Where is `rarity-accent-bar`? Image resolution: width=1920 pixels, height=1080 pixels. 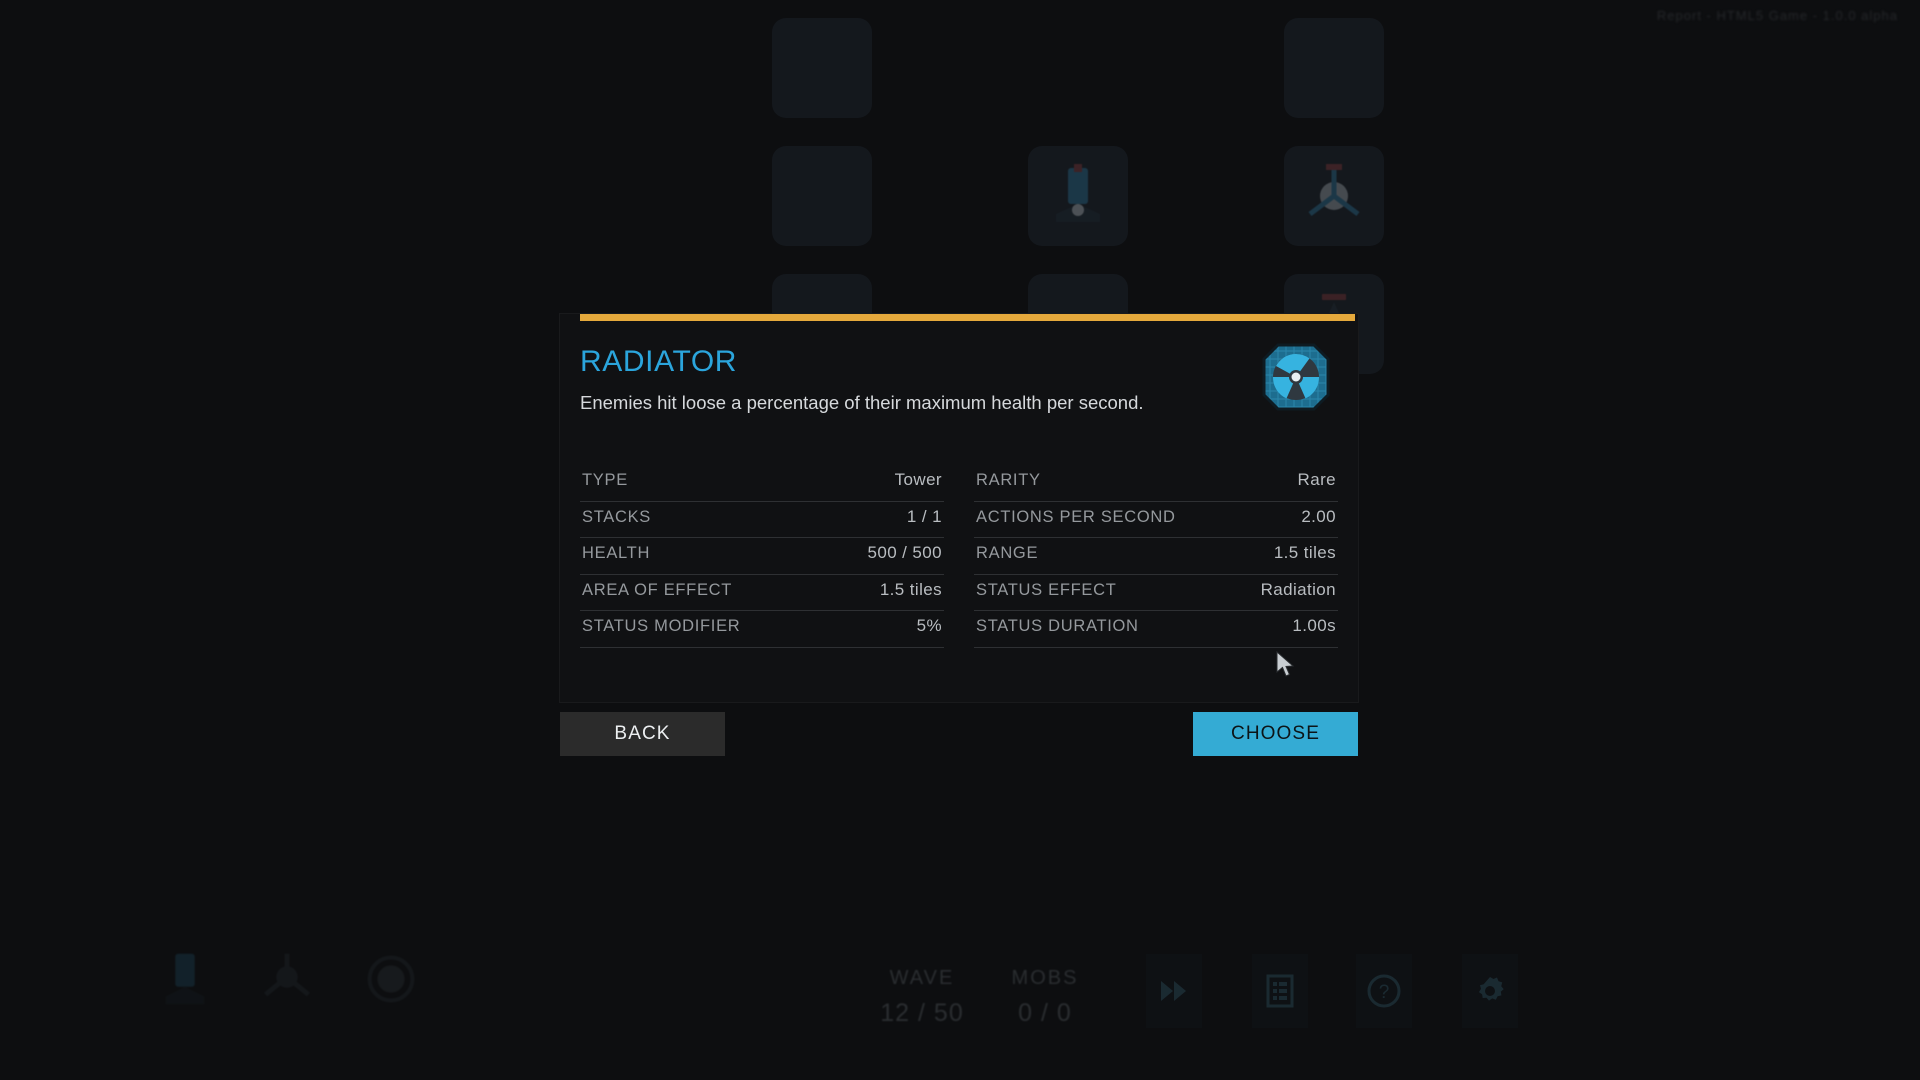 rarity-accent-bar is located at coordinates (967, 317).